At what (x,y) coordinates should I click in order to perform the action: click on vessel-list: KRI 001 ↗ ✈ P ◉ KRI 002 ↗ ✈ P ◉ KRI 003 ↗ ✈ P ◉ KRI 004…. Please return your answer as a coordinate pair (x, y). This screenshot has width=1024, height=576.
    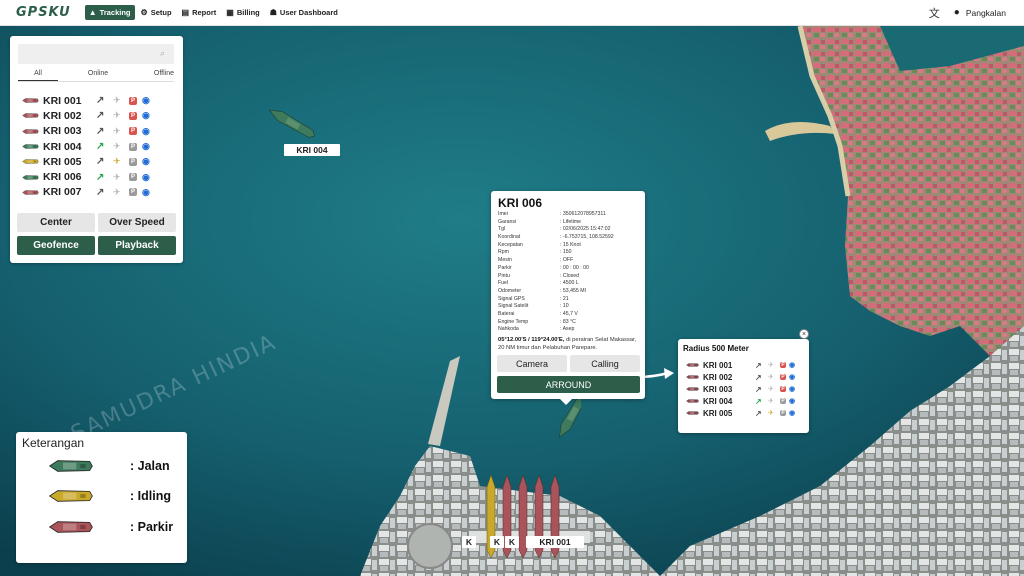
    Looking at the image, I should click on (100, 146).